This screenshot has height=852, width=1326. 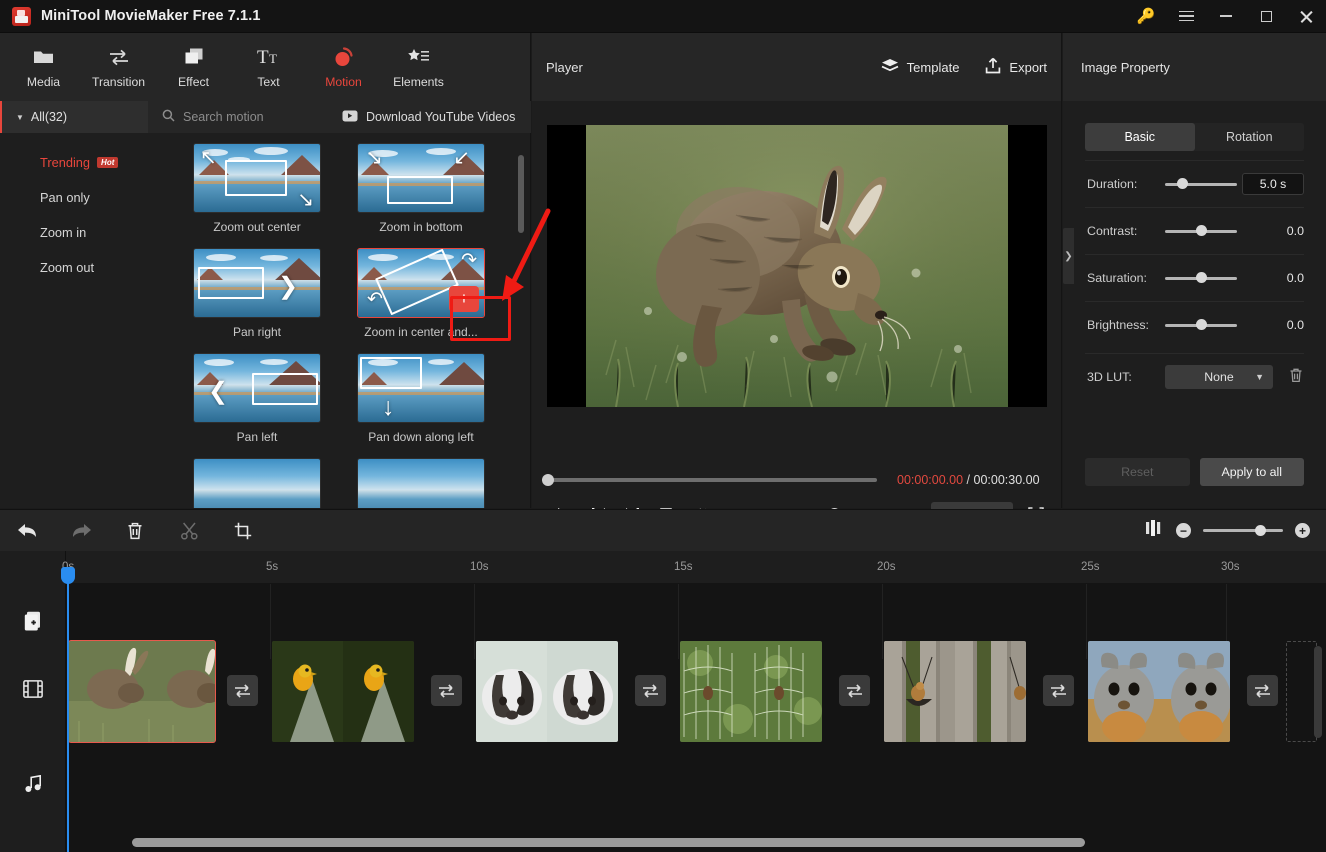 I want to click on timeline-zoom-controls: − +, so click(x=1236, y=530).